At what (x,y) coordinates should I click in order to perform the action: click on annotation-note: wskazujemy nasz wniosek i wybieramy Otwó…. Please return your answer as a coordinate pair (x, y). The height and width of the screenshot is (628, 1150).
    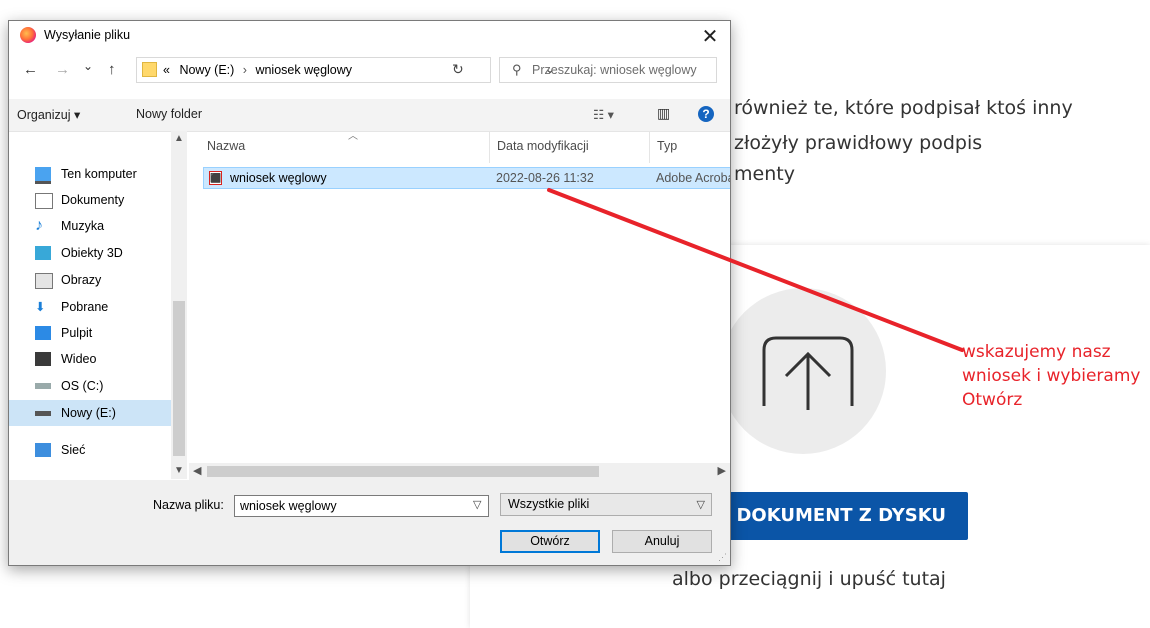
    Looking at the image, I should click on (1056, 376).